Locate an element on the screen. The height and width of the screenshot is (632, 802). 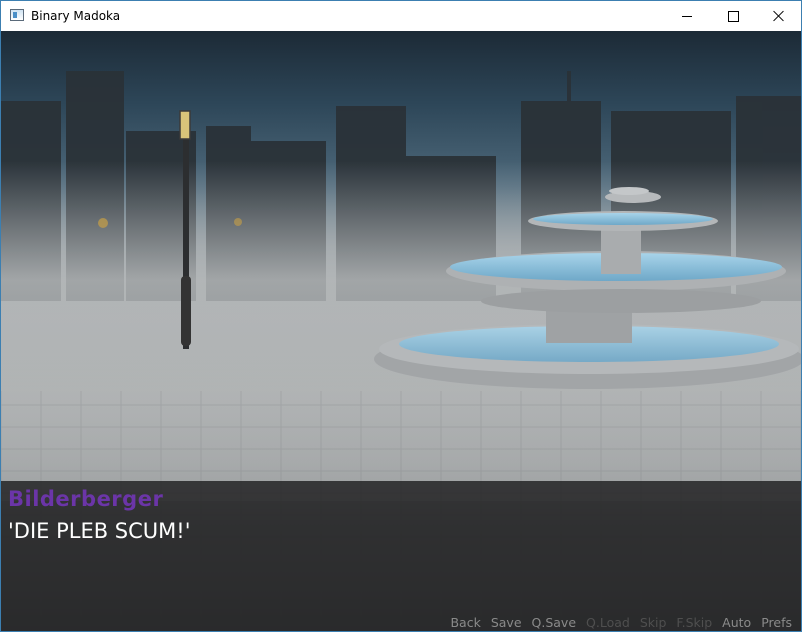
maximize-icon is located at coordinates (733, 16).